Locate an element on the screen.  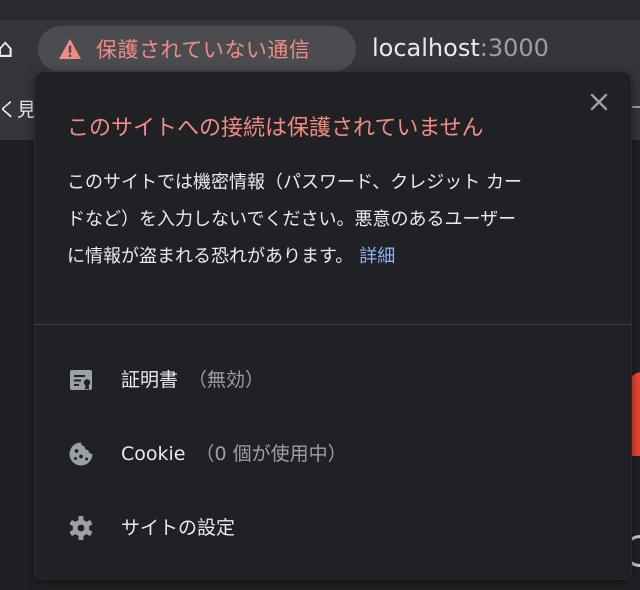
site-security-chip: 保護されていない通信 is located at coordinates (197, 49).